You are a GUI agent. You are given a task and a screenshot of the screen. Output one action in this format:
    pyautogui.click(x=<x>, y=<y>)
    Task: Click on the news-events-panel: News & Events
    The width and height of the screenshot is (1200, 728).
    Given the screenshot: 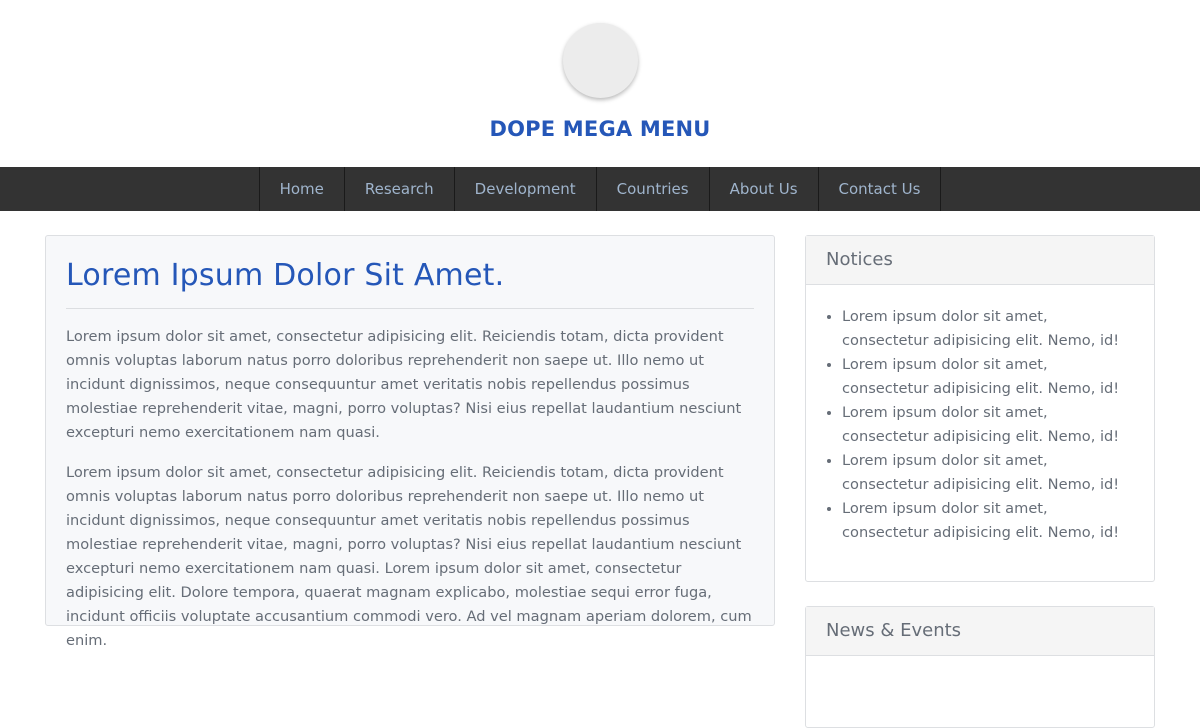 What is the action you would take?
    pyautogui.click(x=980, y=667)
    